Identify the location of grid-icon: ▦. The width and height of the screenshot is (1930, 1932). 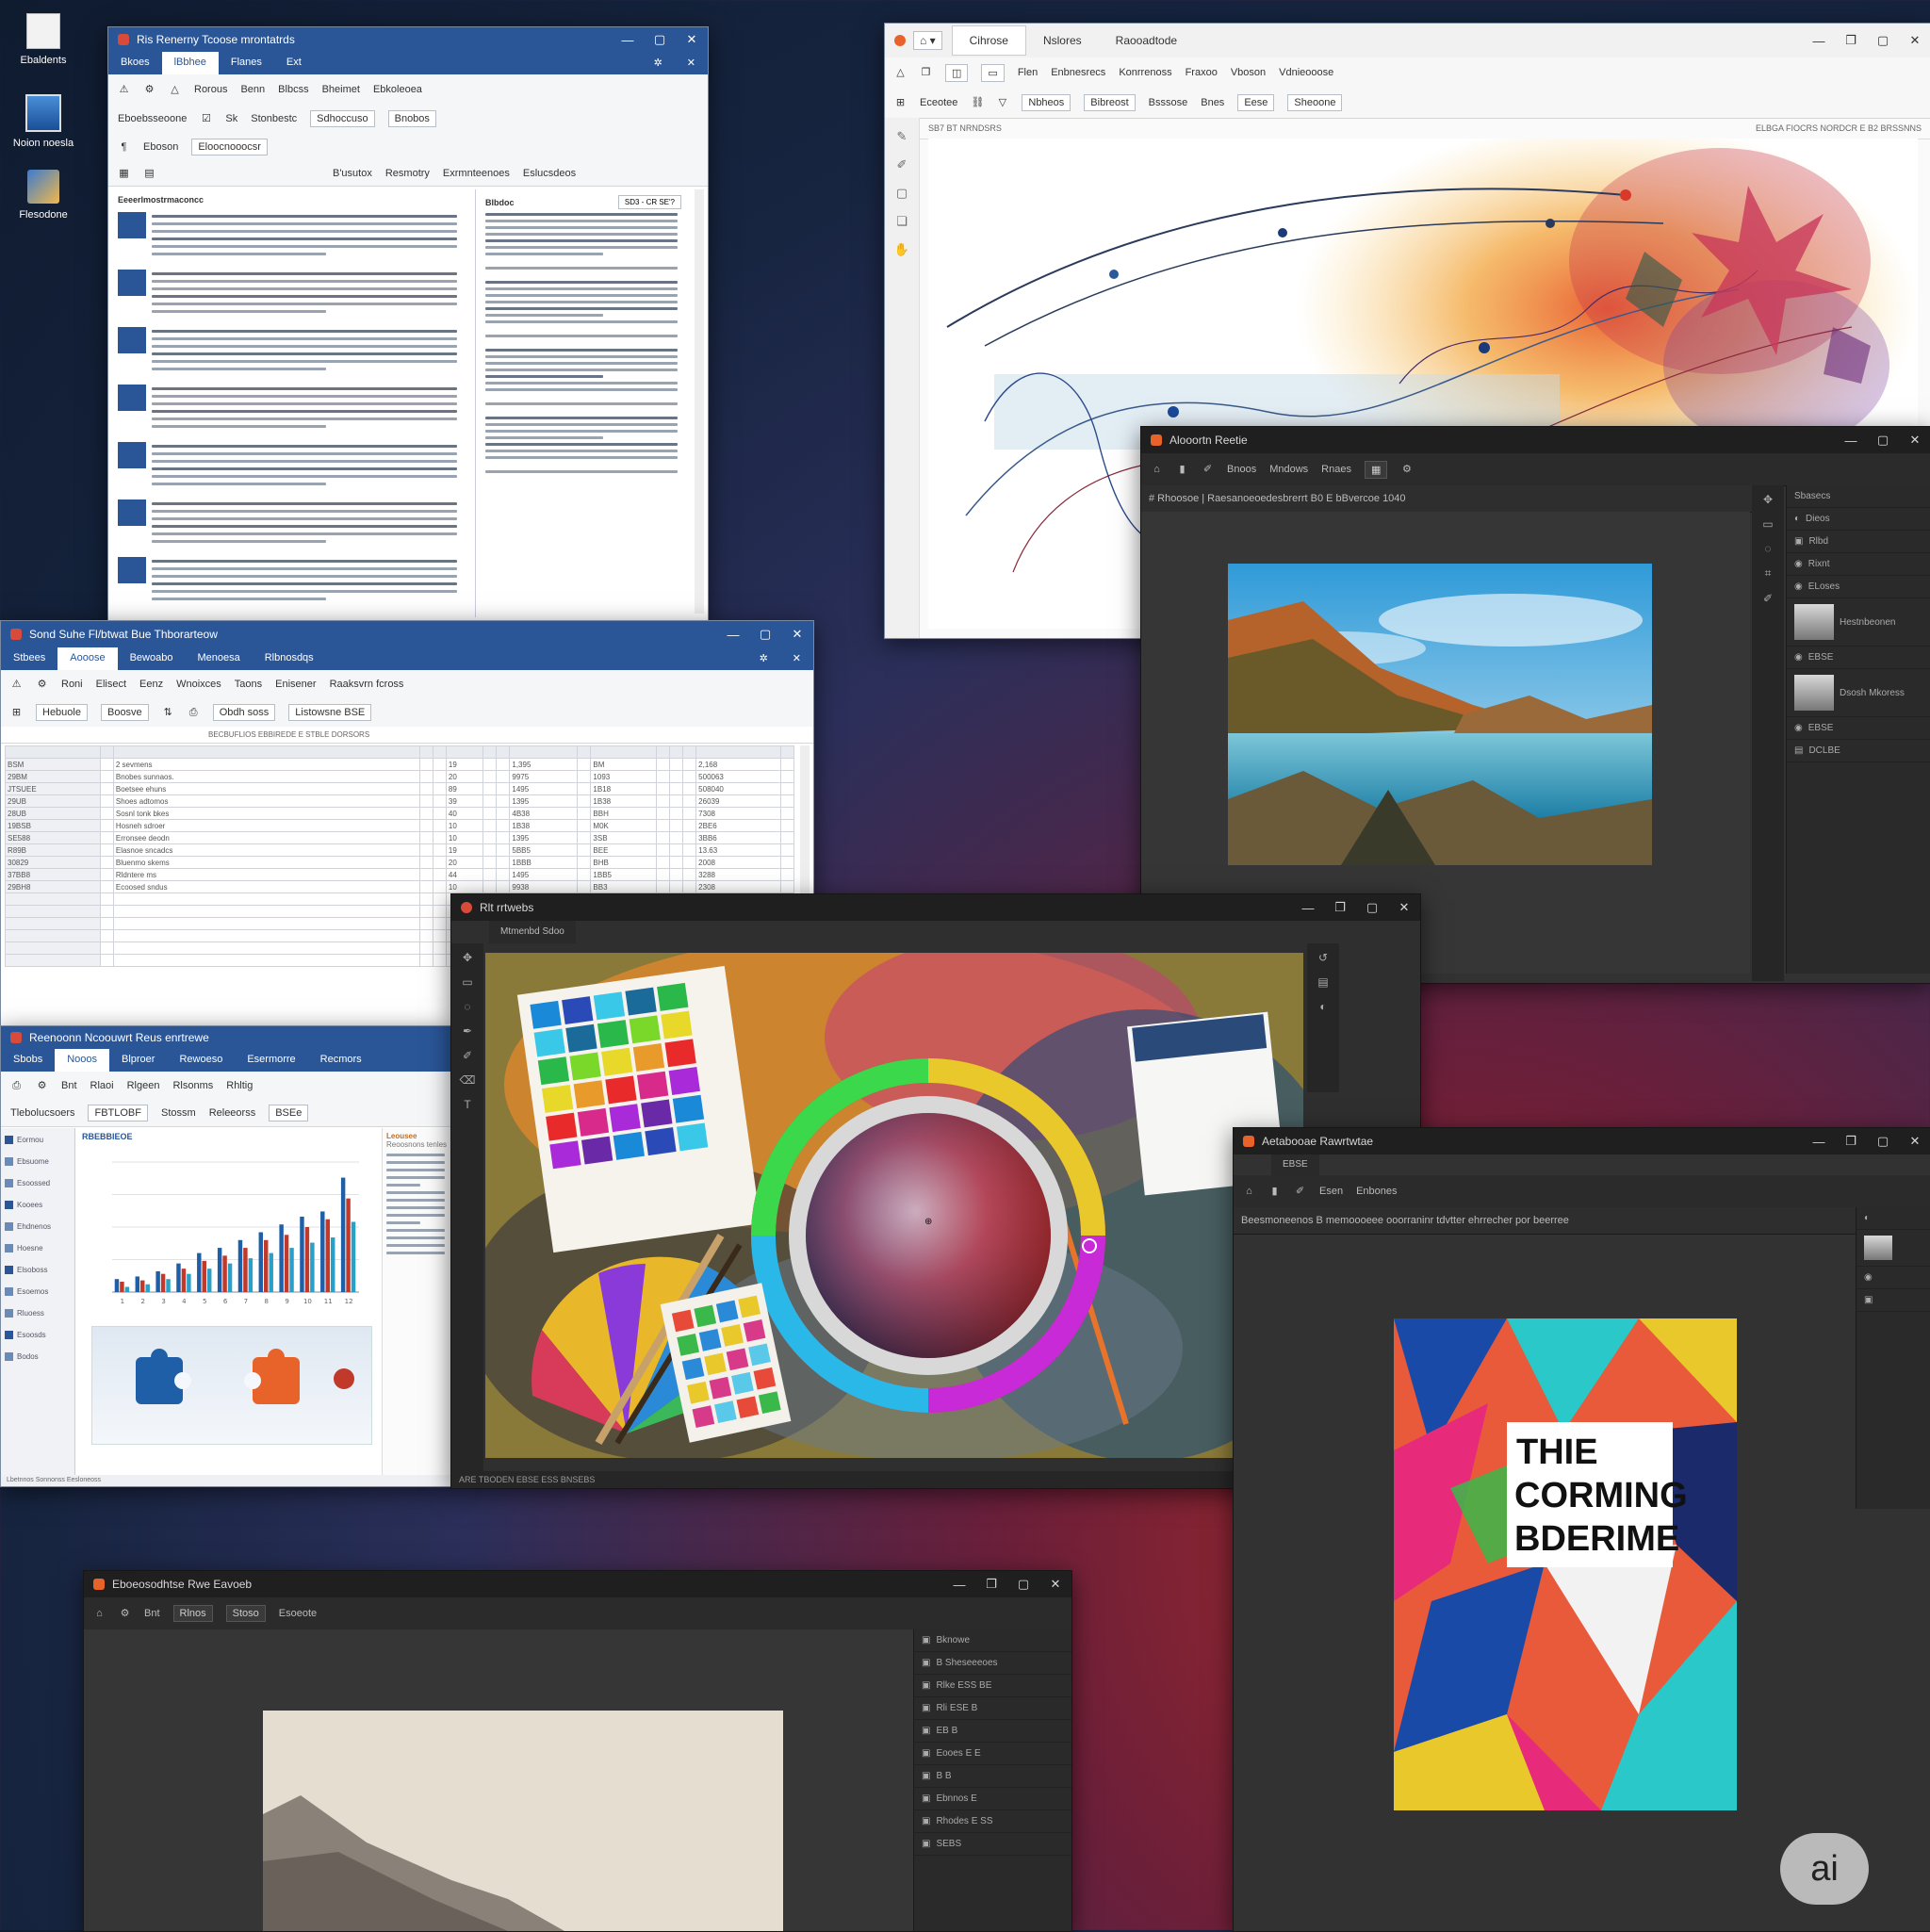
(124, 174).